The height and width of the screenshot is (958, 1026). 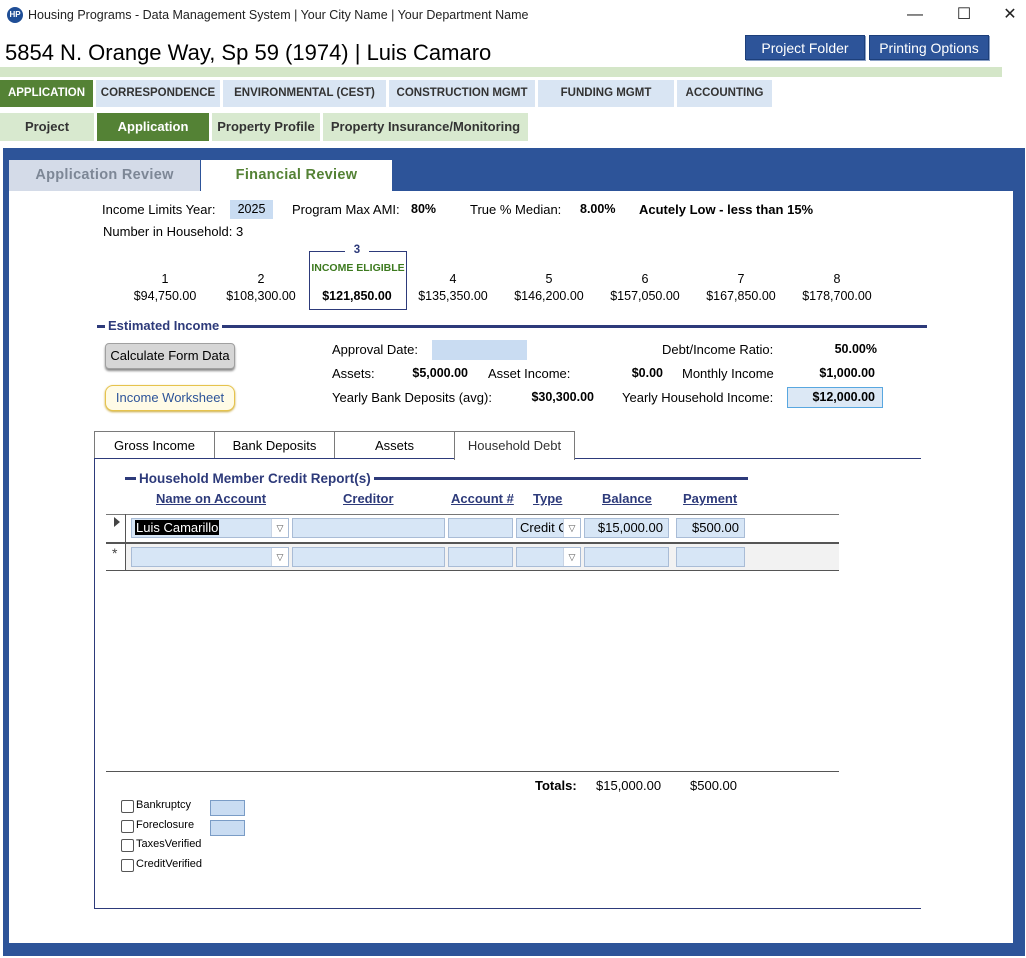 I want to click on subtab-property-profile: Property Profile, so click(x=266, y=127).